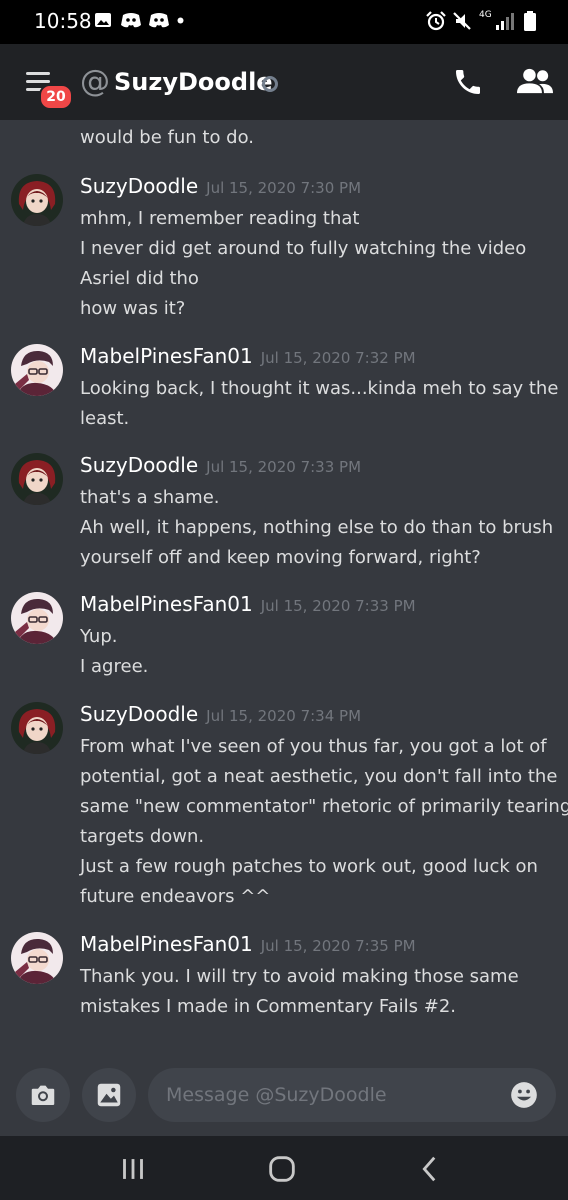 This screenshot has width=568, height=1200. Describe the element at coordinates (436, 21) in the screenshot. I see `alarm-icon` at that location.